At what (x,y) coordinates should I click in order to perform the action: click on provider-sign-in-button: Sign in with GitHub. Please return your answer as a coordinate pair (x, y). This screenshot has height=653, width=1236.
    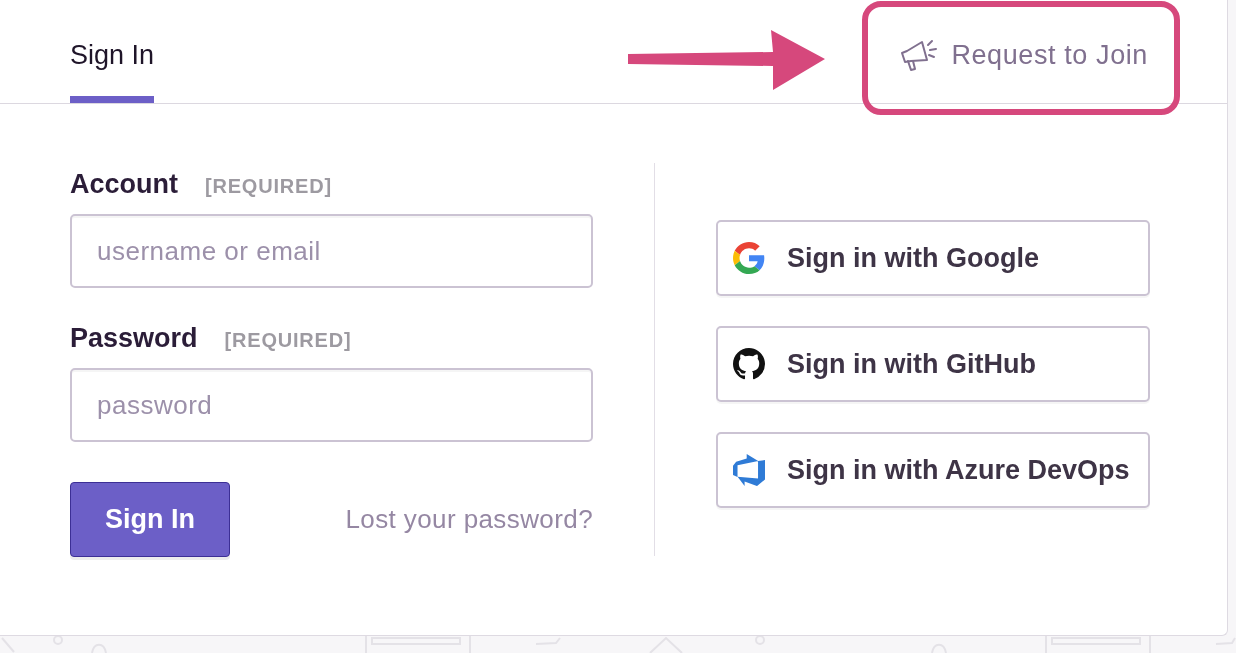
    Looking at the image, I should click on (933, 364).